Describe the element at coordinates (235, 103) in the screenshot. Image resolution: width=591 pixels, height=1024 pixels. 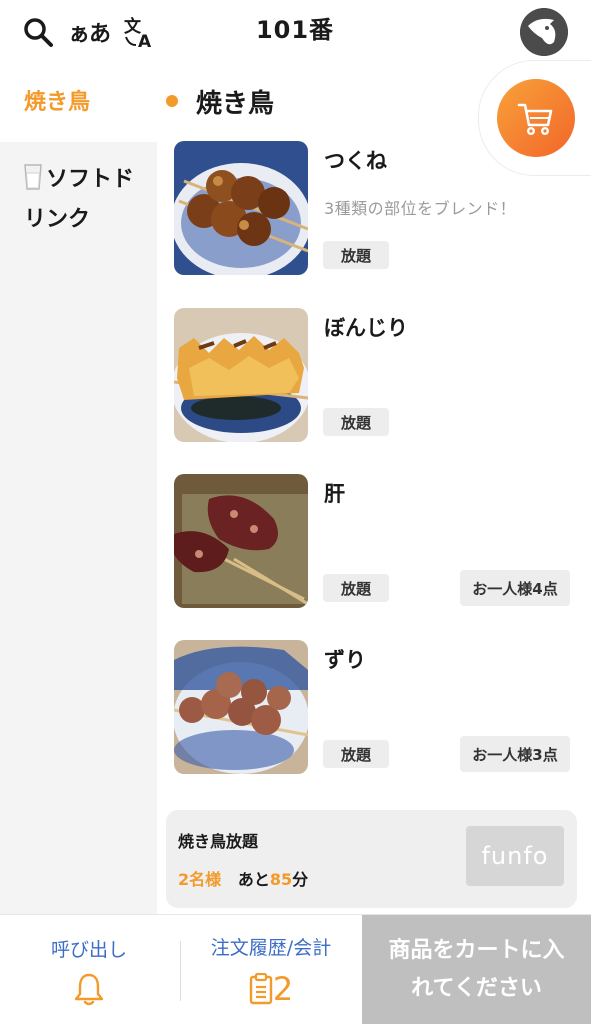
I see `category-title: 焼き鳥` at that location.